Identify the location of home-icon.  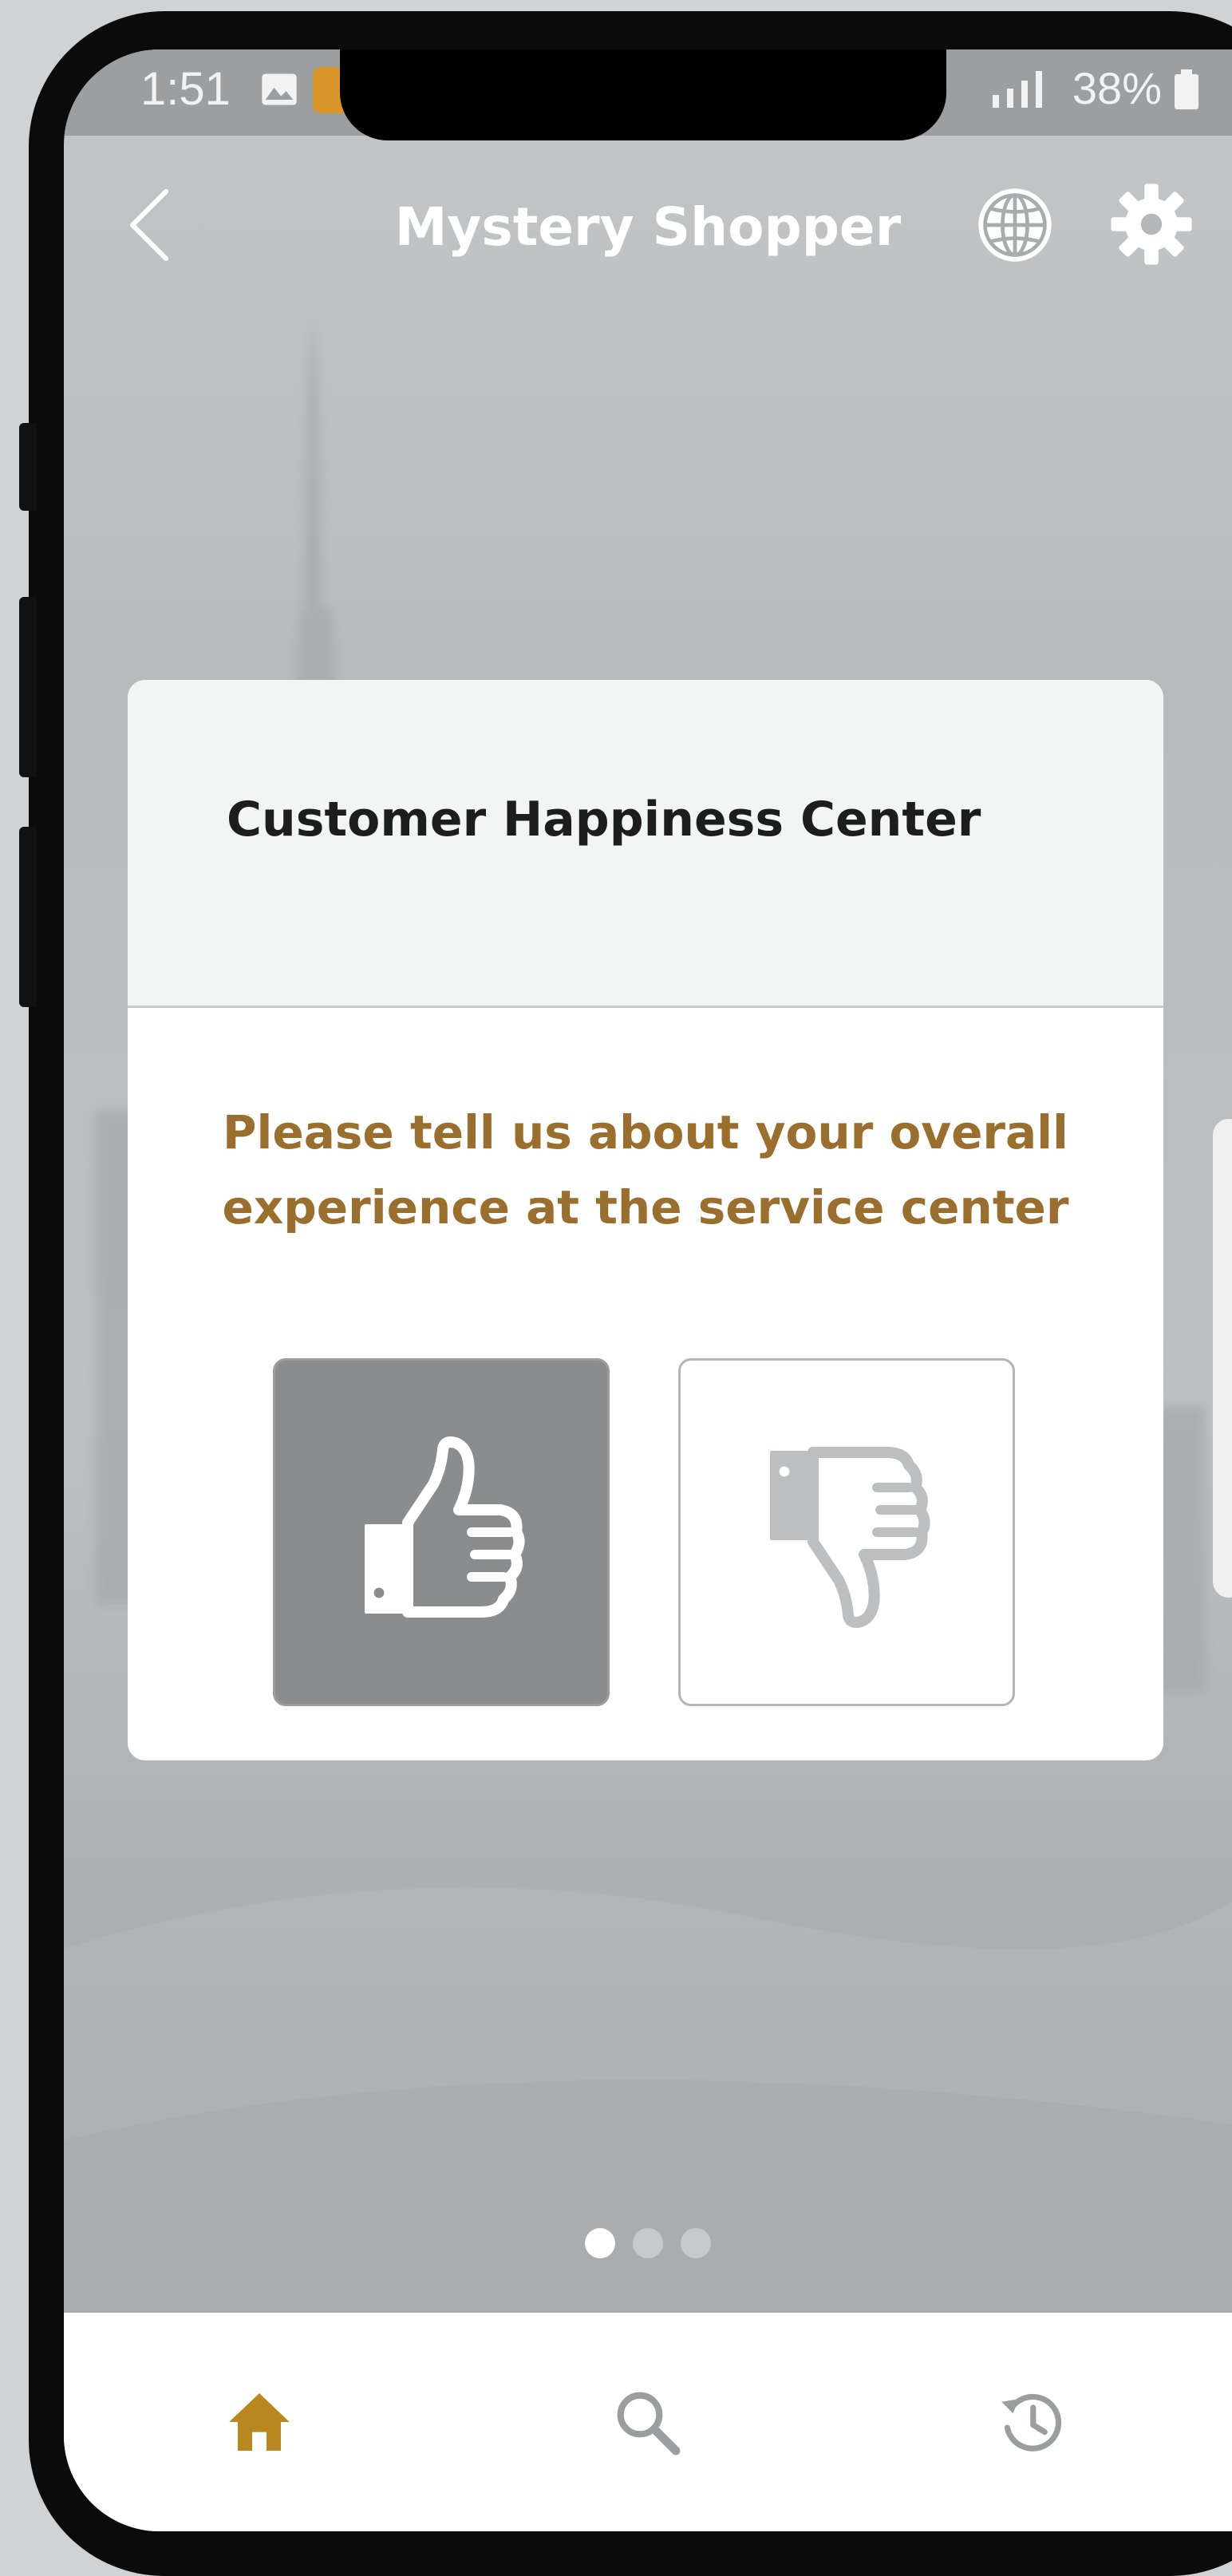
(259, 2422).